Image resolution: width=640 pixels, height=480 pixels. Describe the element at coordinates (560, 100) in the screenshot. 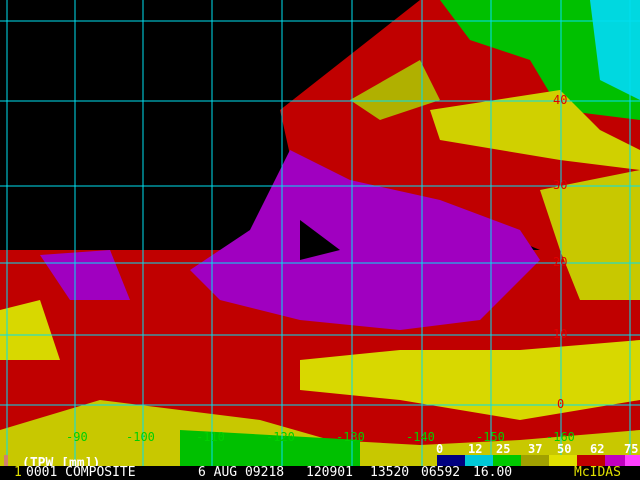

I see `lat-label: 40` at that location.